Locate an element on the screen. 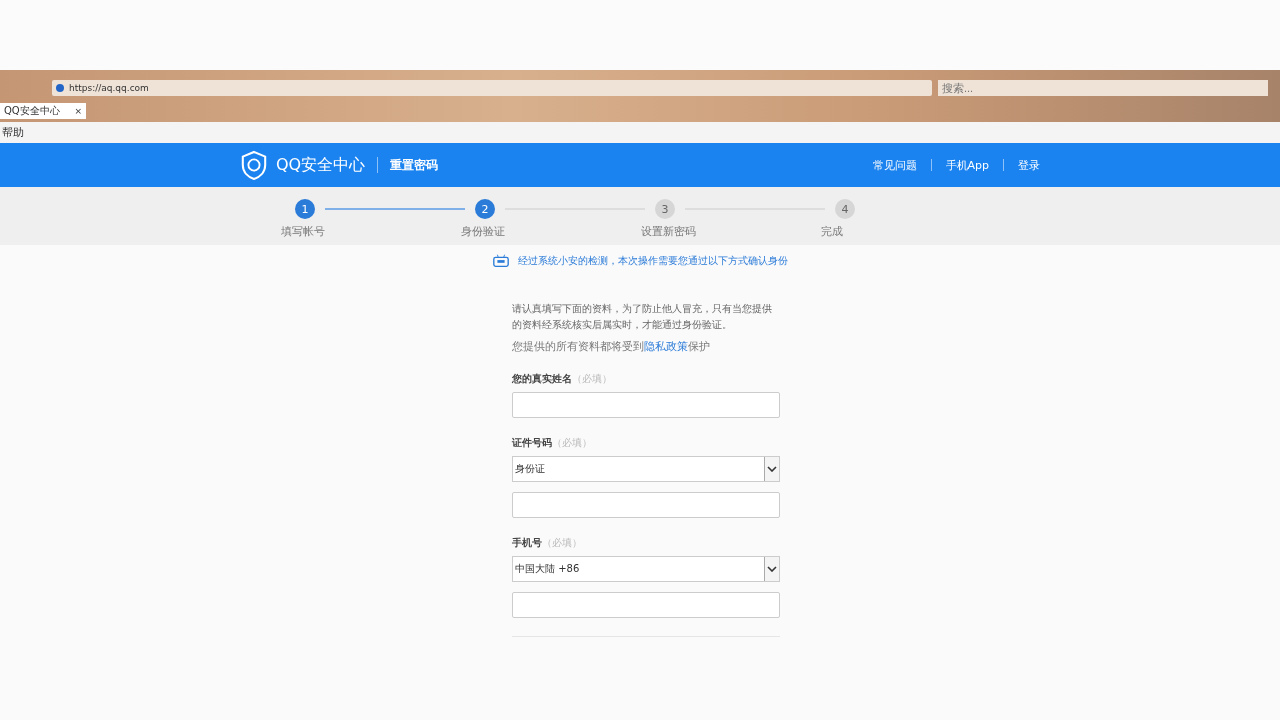  select-dropdown: 中国大陆 +86 is located at coordinates (646, 569).